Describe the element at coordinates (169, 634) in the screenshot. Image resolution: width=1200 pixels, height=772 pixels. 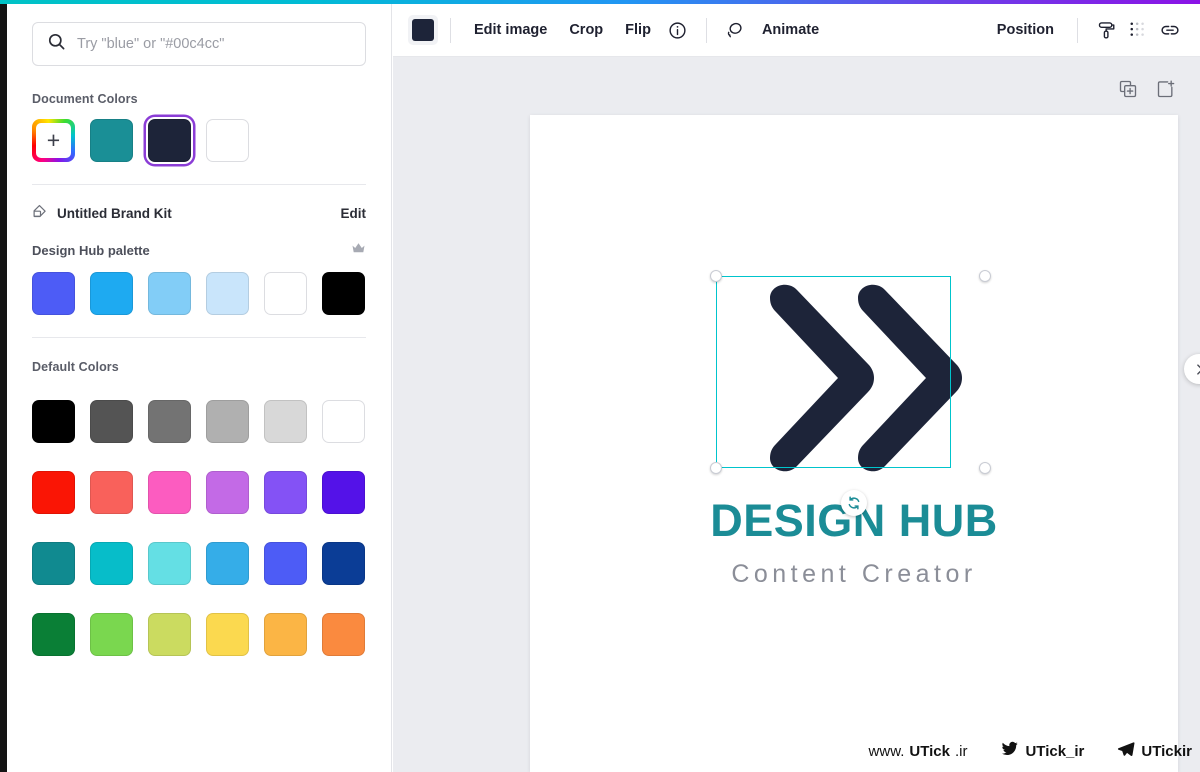
I see `default-swatch-lime` at that location.